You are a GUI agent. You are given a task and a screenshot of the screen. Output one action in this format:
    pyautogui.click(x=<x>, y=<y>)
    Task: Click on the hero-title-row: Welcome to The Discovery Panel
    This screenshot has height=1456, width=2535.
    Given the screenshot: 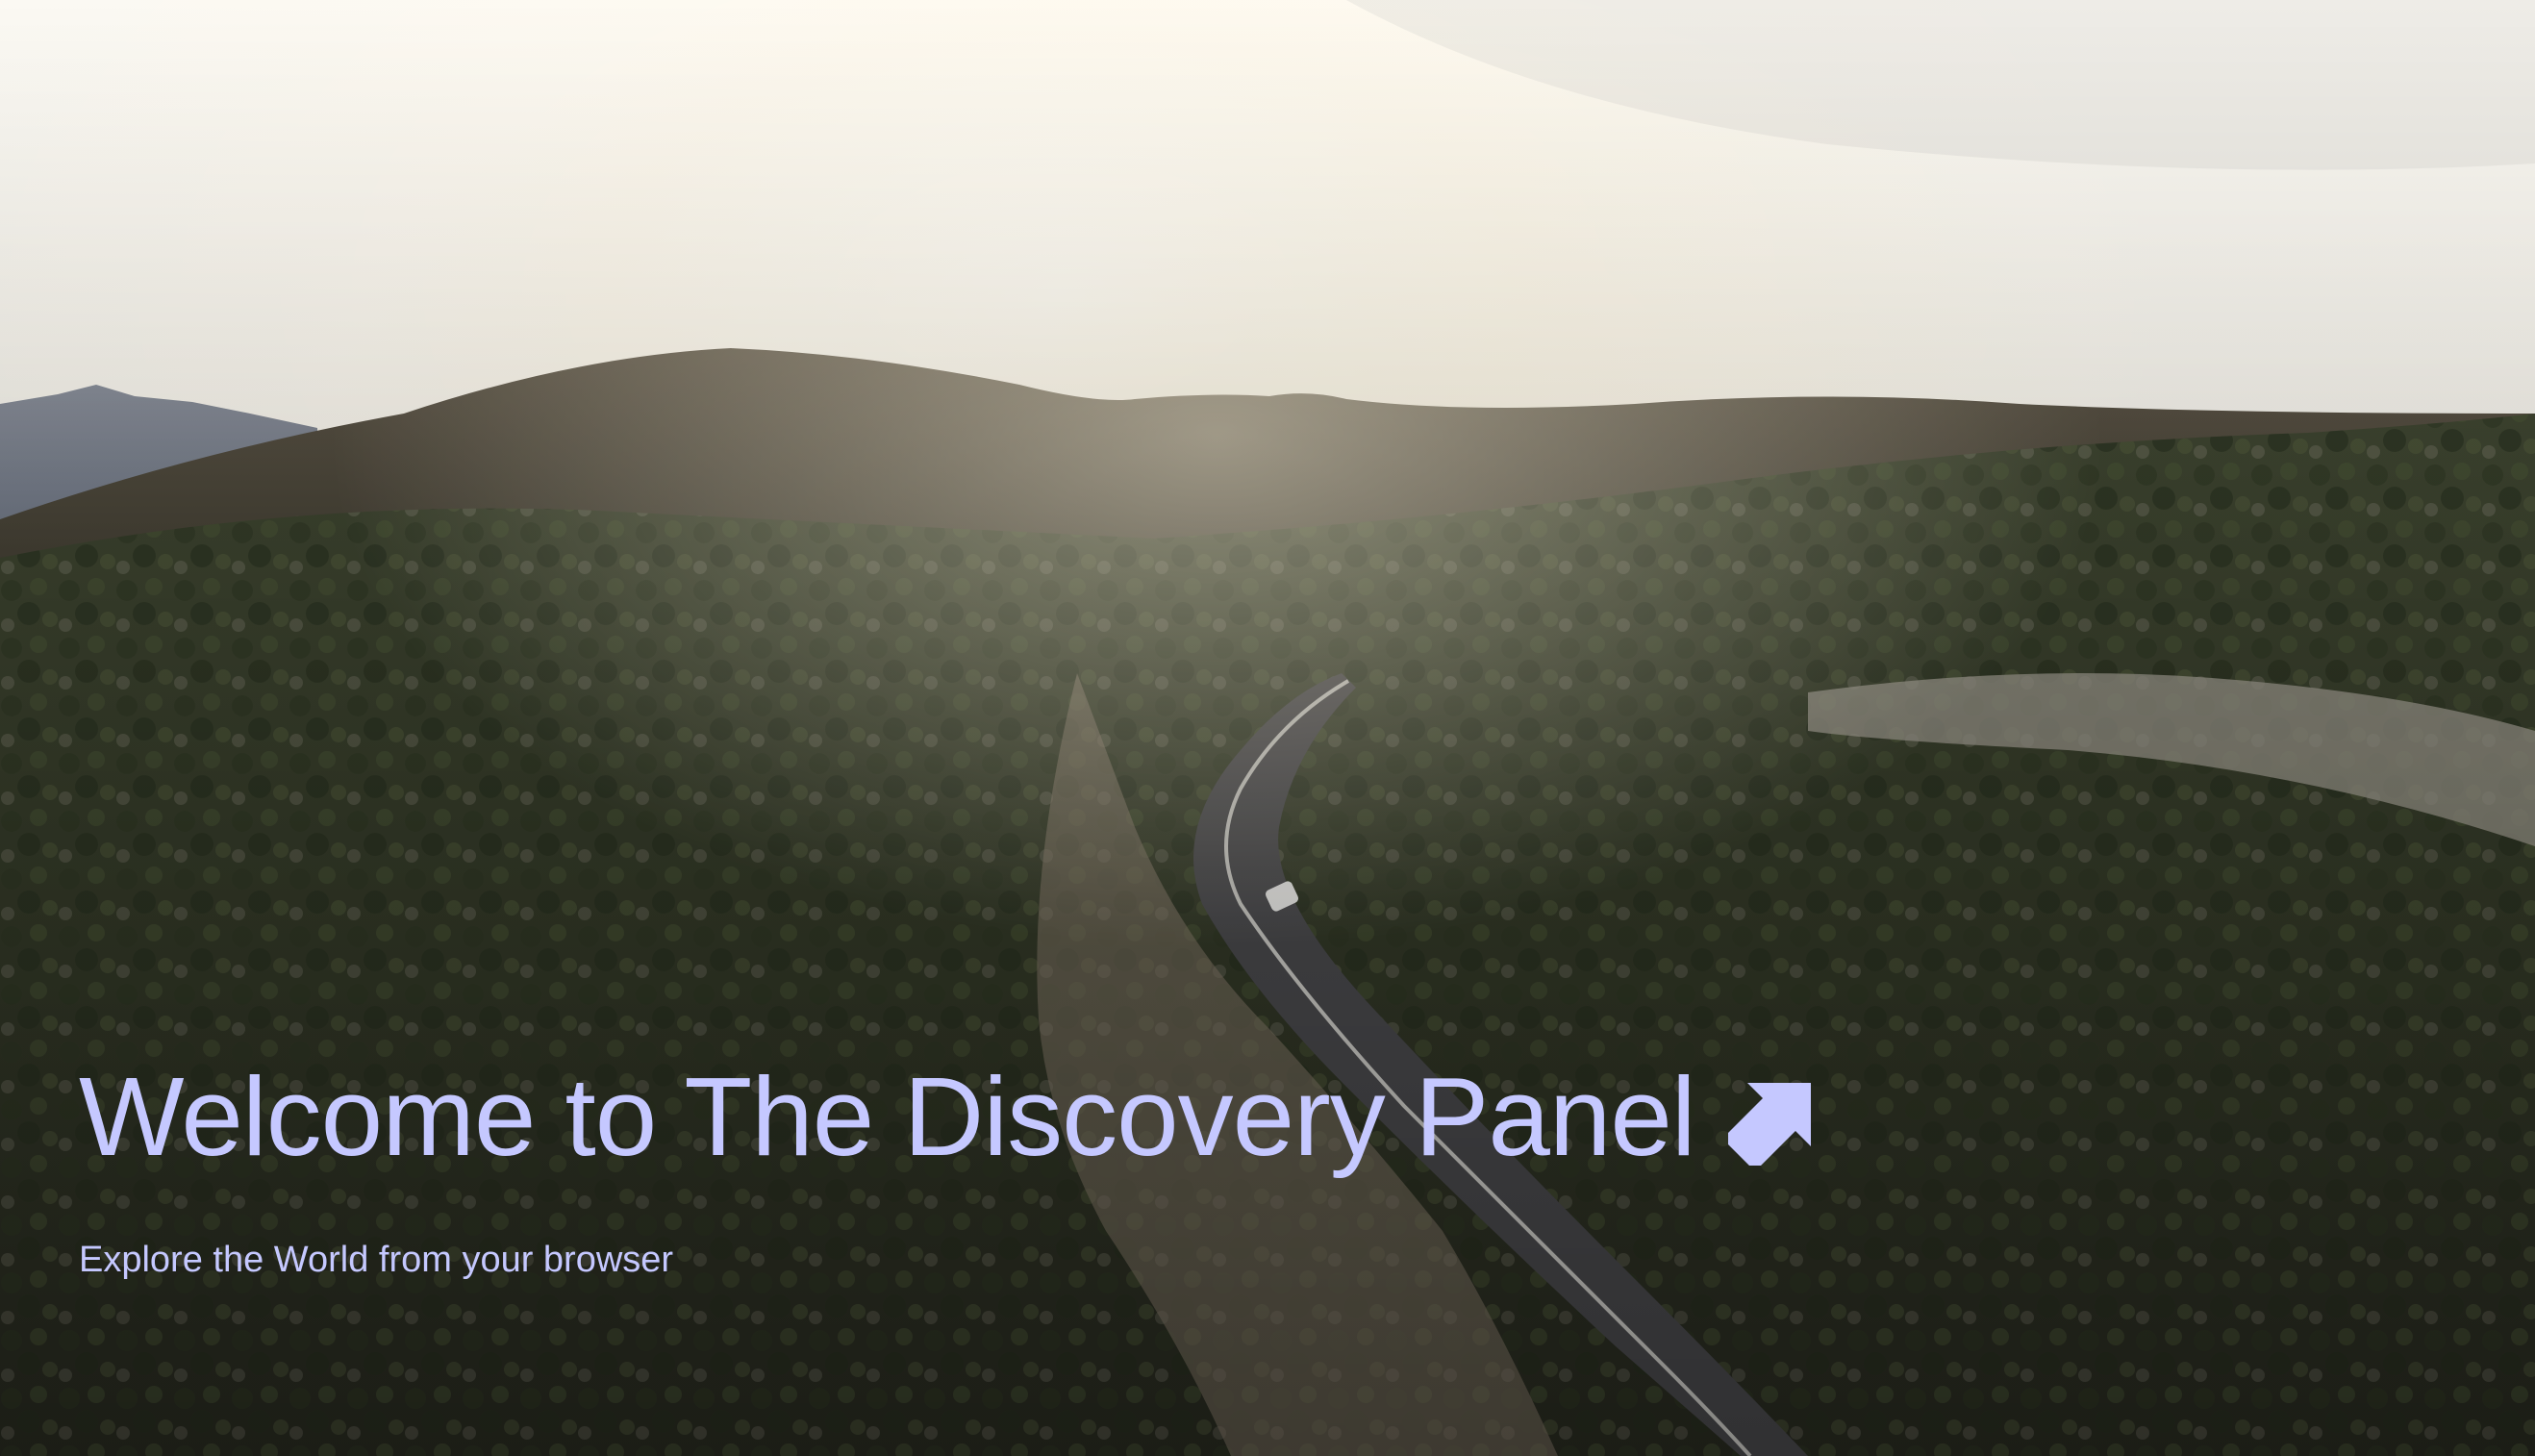 What is the action you would take?
    pyautogui.click(x=1137, y=1116)
    